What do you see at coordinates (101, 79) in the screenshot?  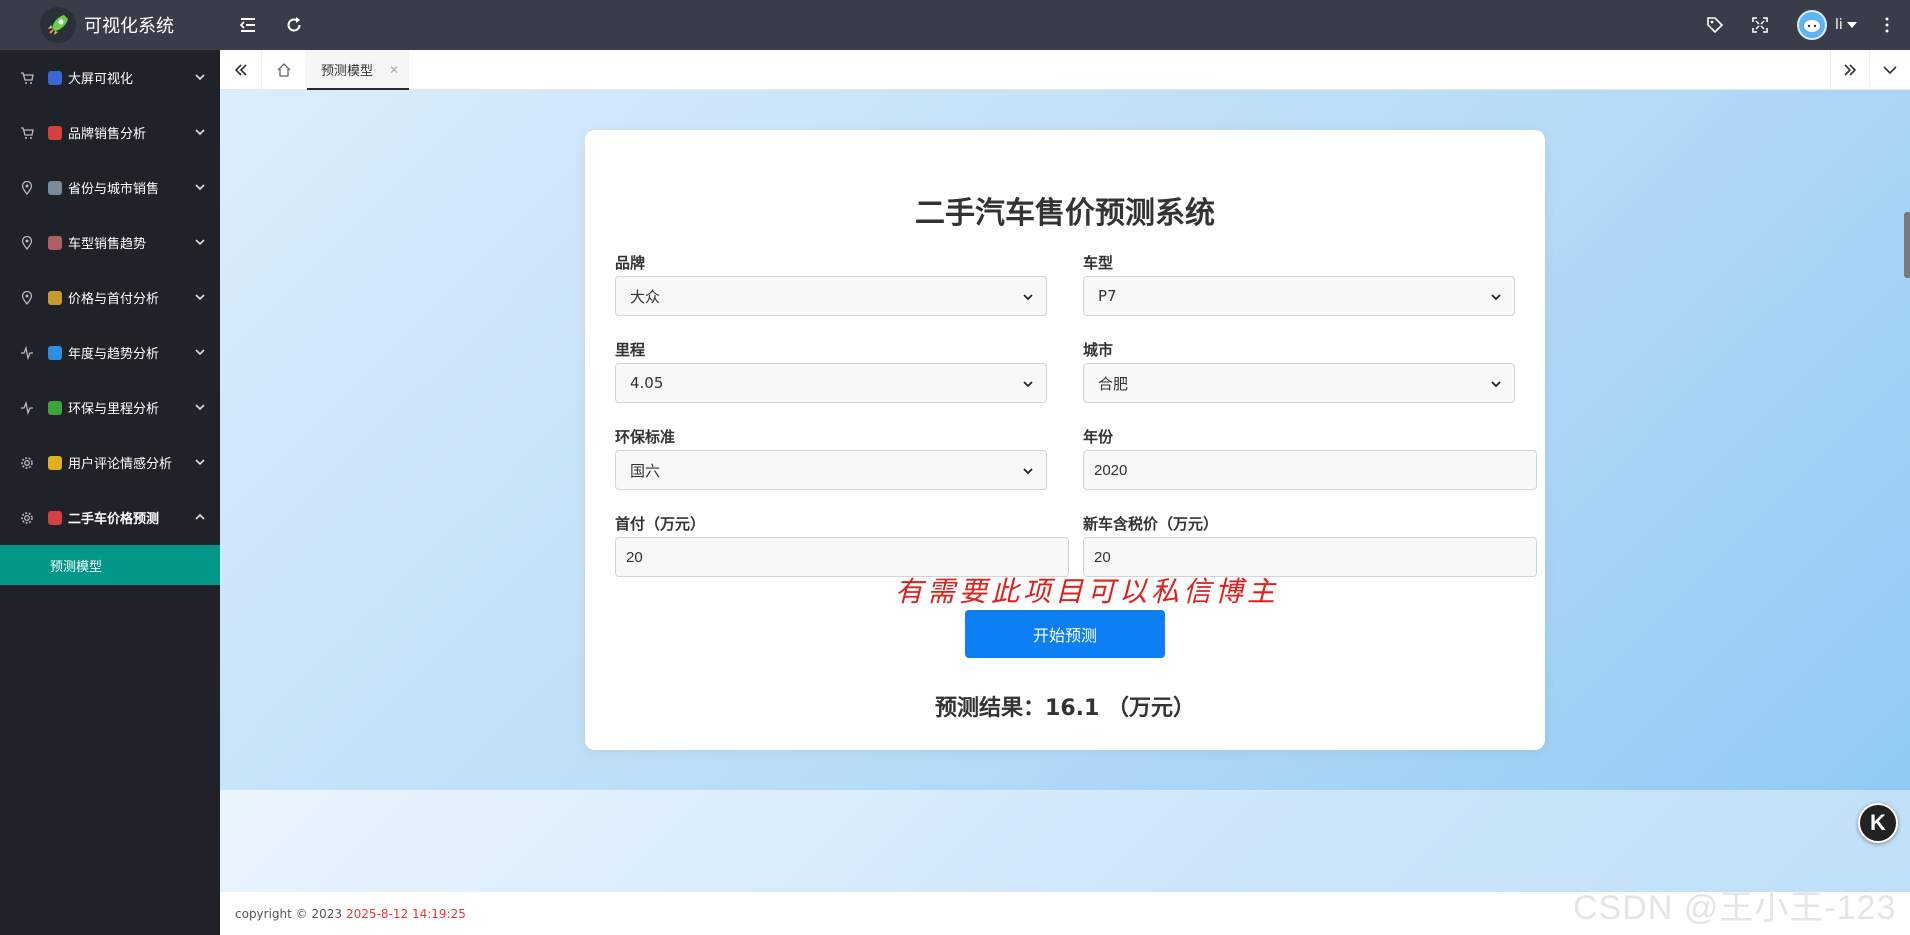 I see `sidebar-item-label: 大屏可视化` at bounding box center [101, 79].